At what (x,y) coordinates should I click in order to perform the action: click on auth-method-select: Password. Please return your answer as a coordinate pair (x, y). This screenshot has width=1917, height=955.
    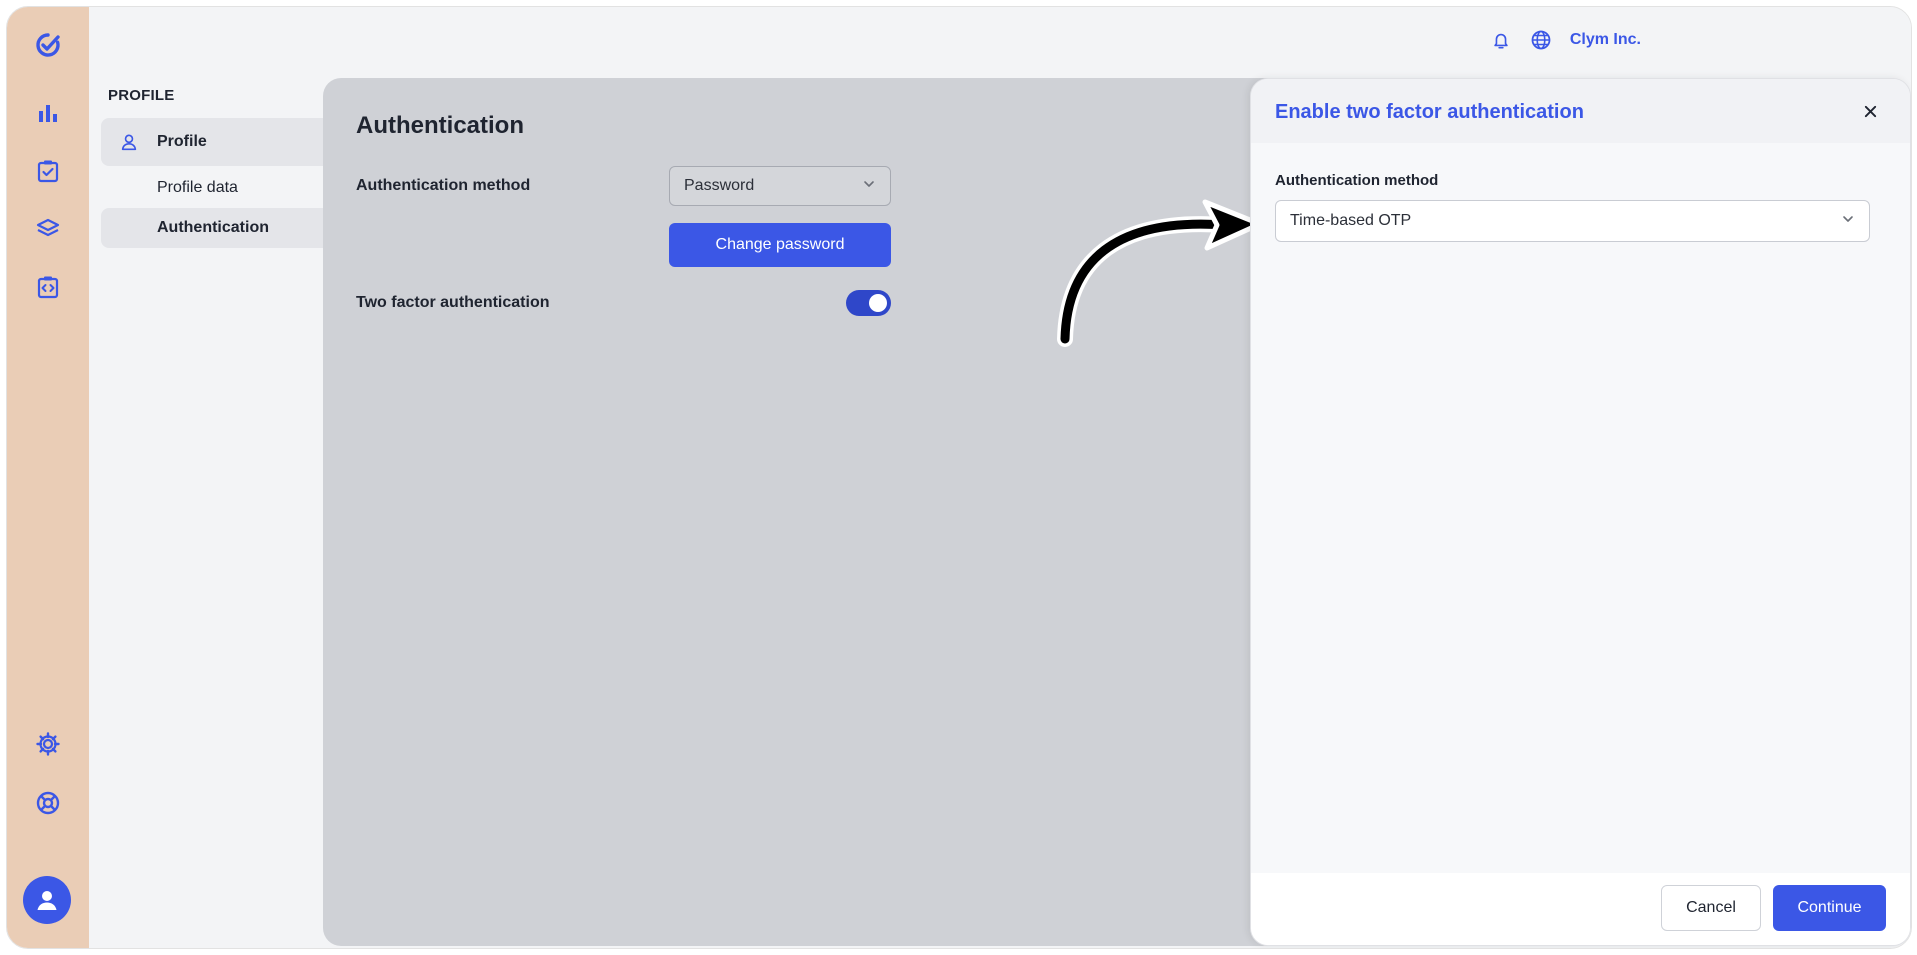
    Looking at the image, I should click on (780, 186).